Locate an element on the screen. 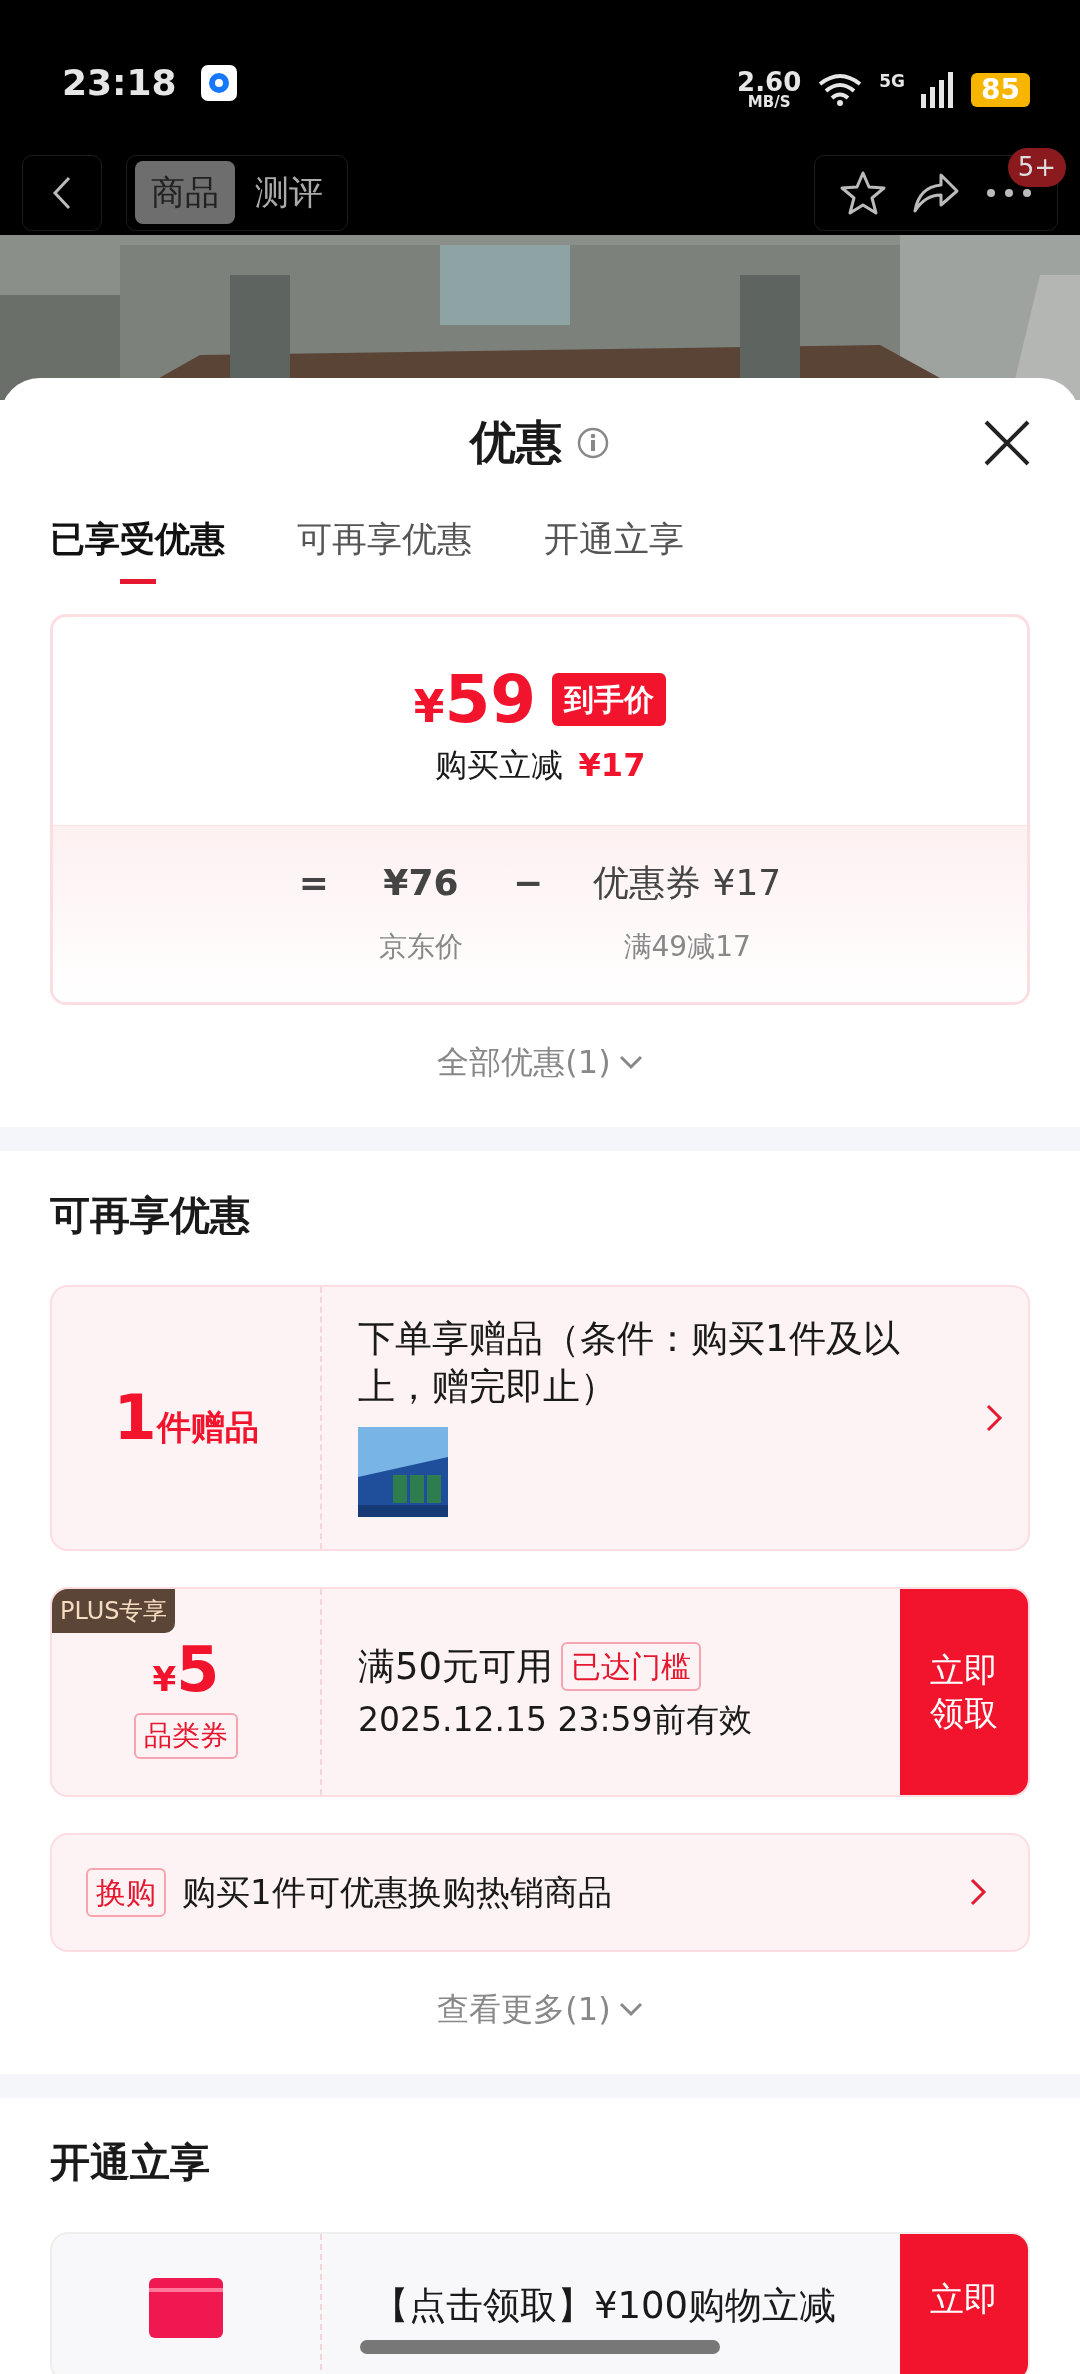 This screenshot has width=1080, height=2374. equals-sign: = is located at coordinates (313, 882).